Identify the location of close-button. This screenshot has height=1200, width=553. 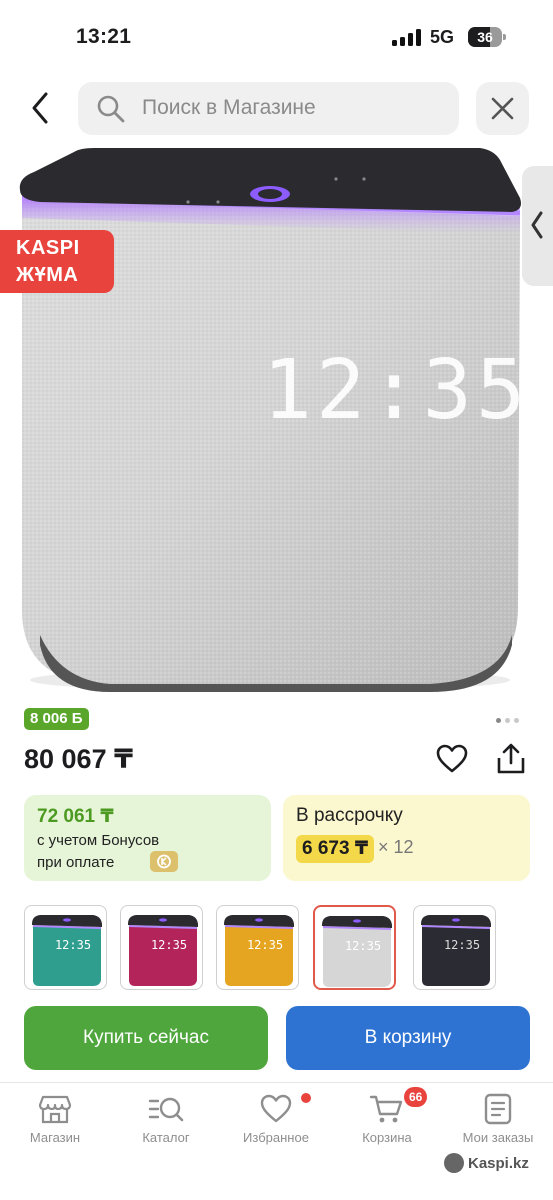
(502, 108).